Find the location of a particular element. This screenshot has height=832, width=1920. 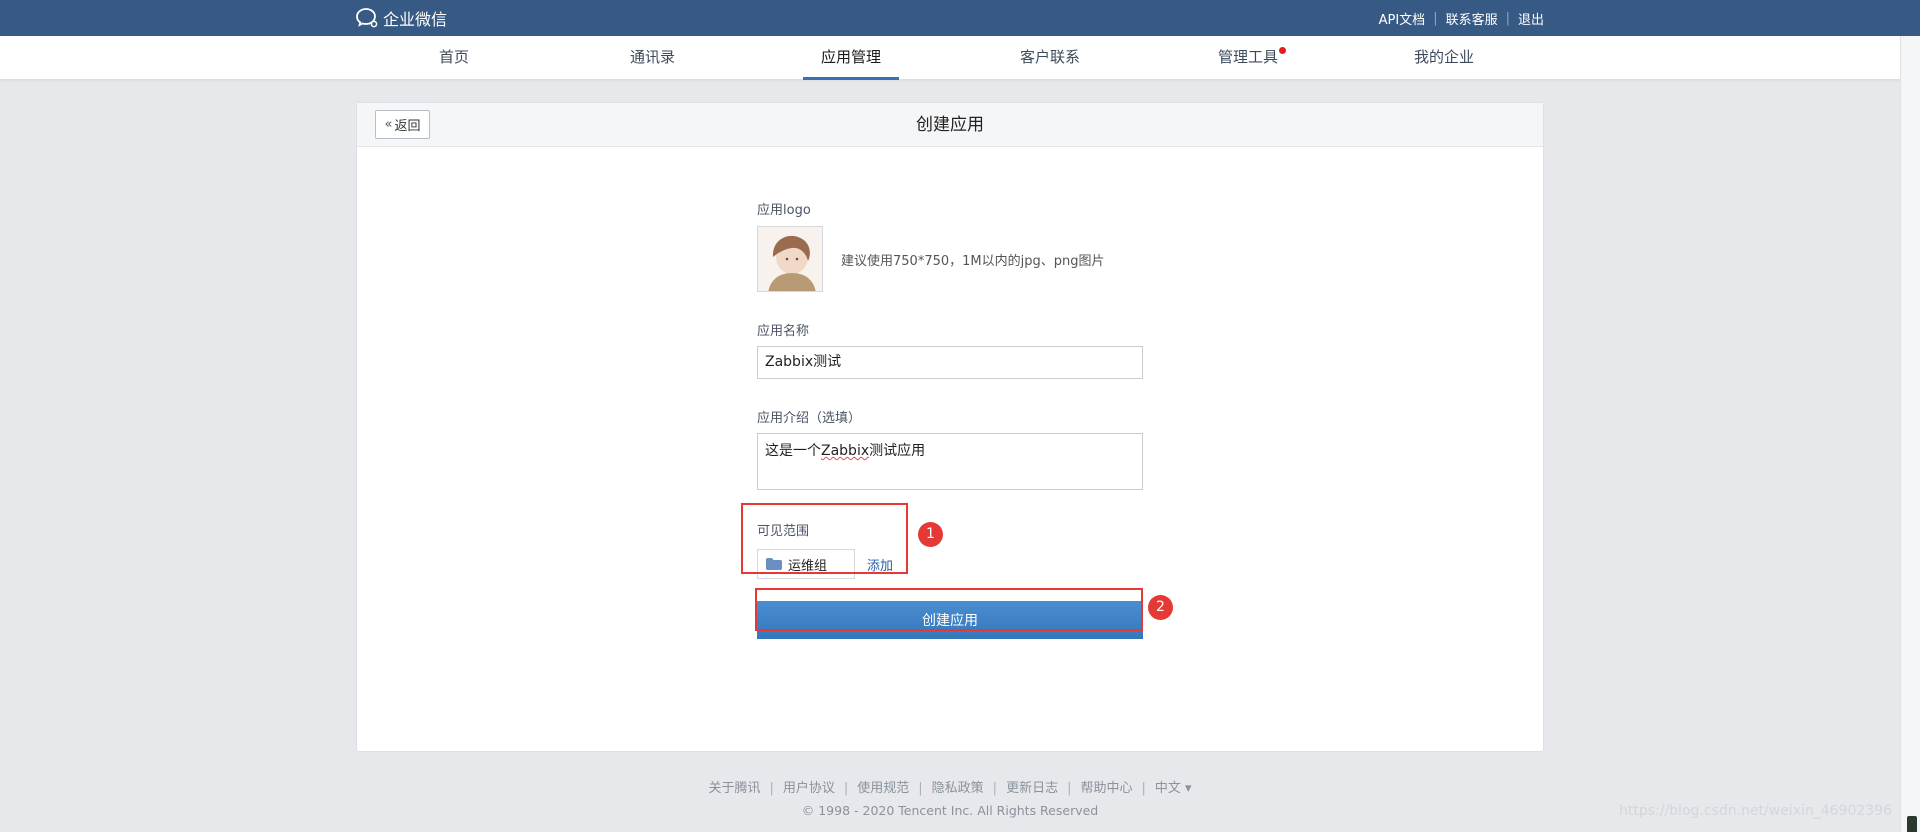

intro-text-underlined: Zabbix is located at coordinates (845, 451).